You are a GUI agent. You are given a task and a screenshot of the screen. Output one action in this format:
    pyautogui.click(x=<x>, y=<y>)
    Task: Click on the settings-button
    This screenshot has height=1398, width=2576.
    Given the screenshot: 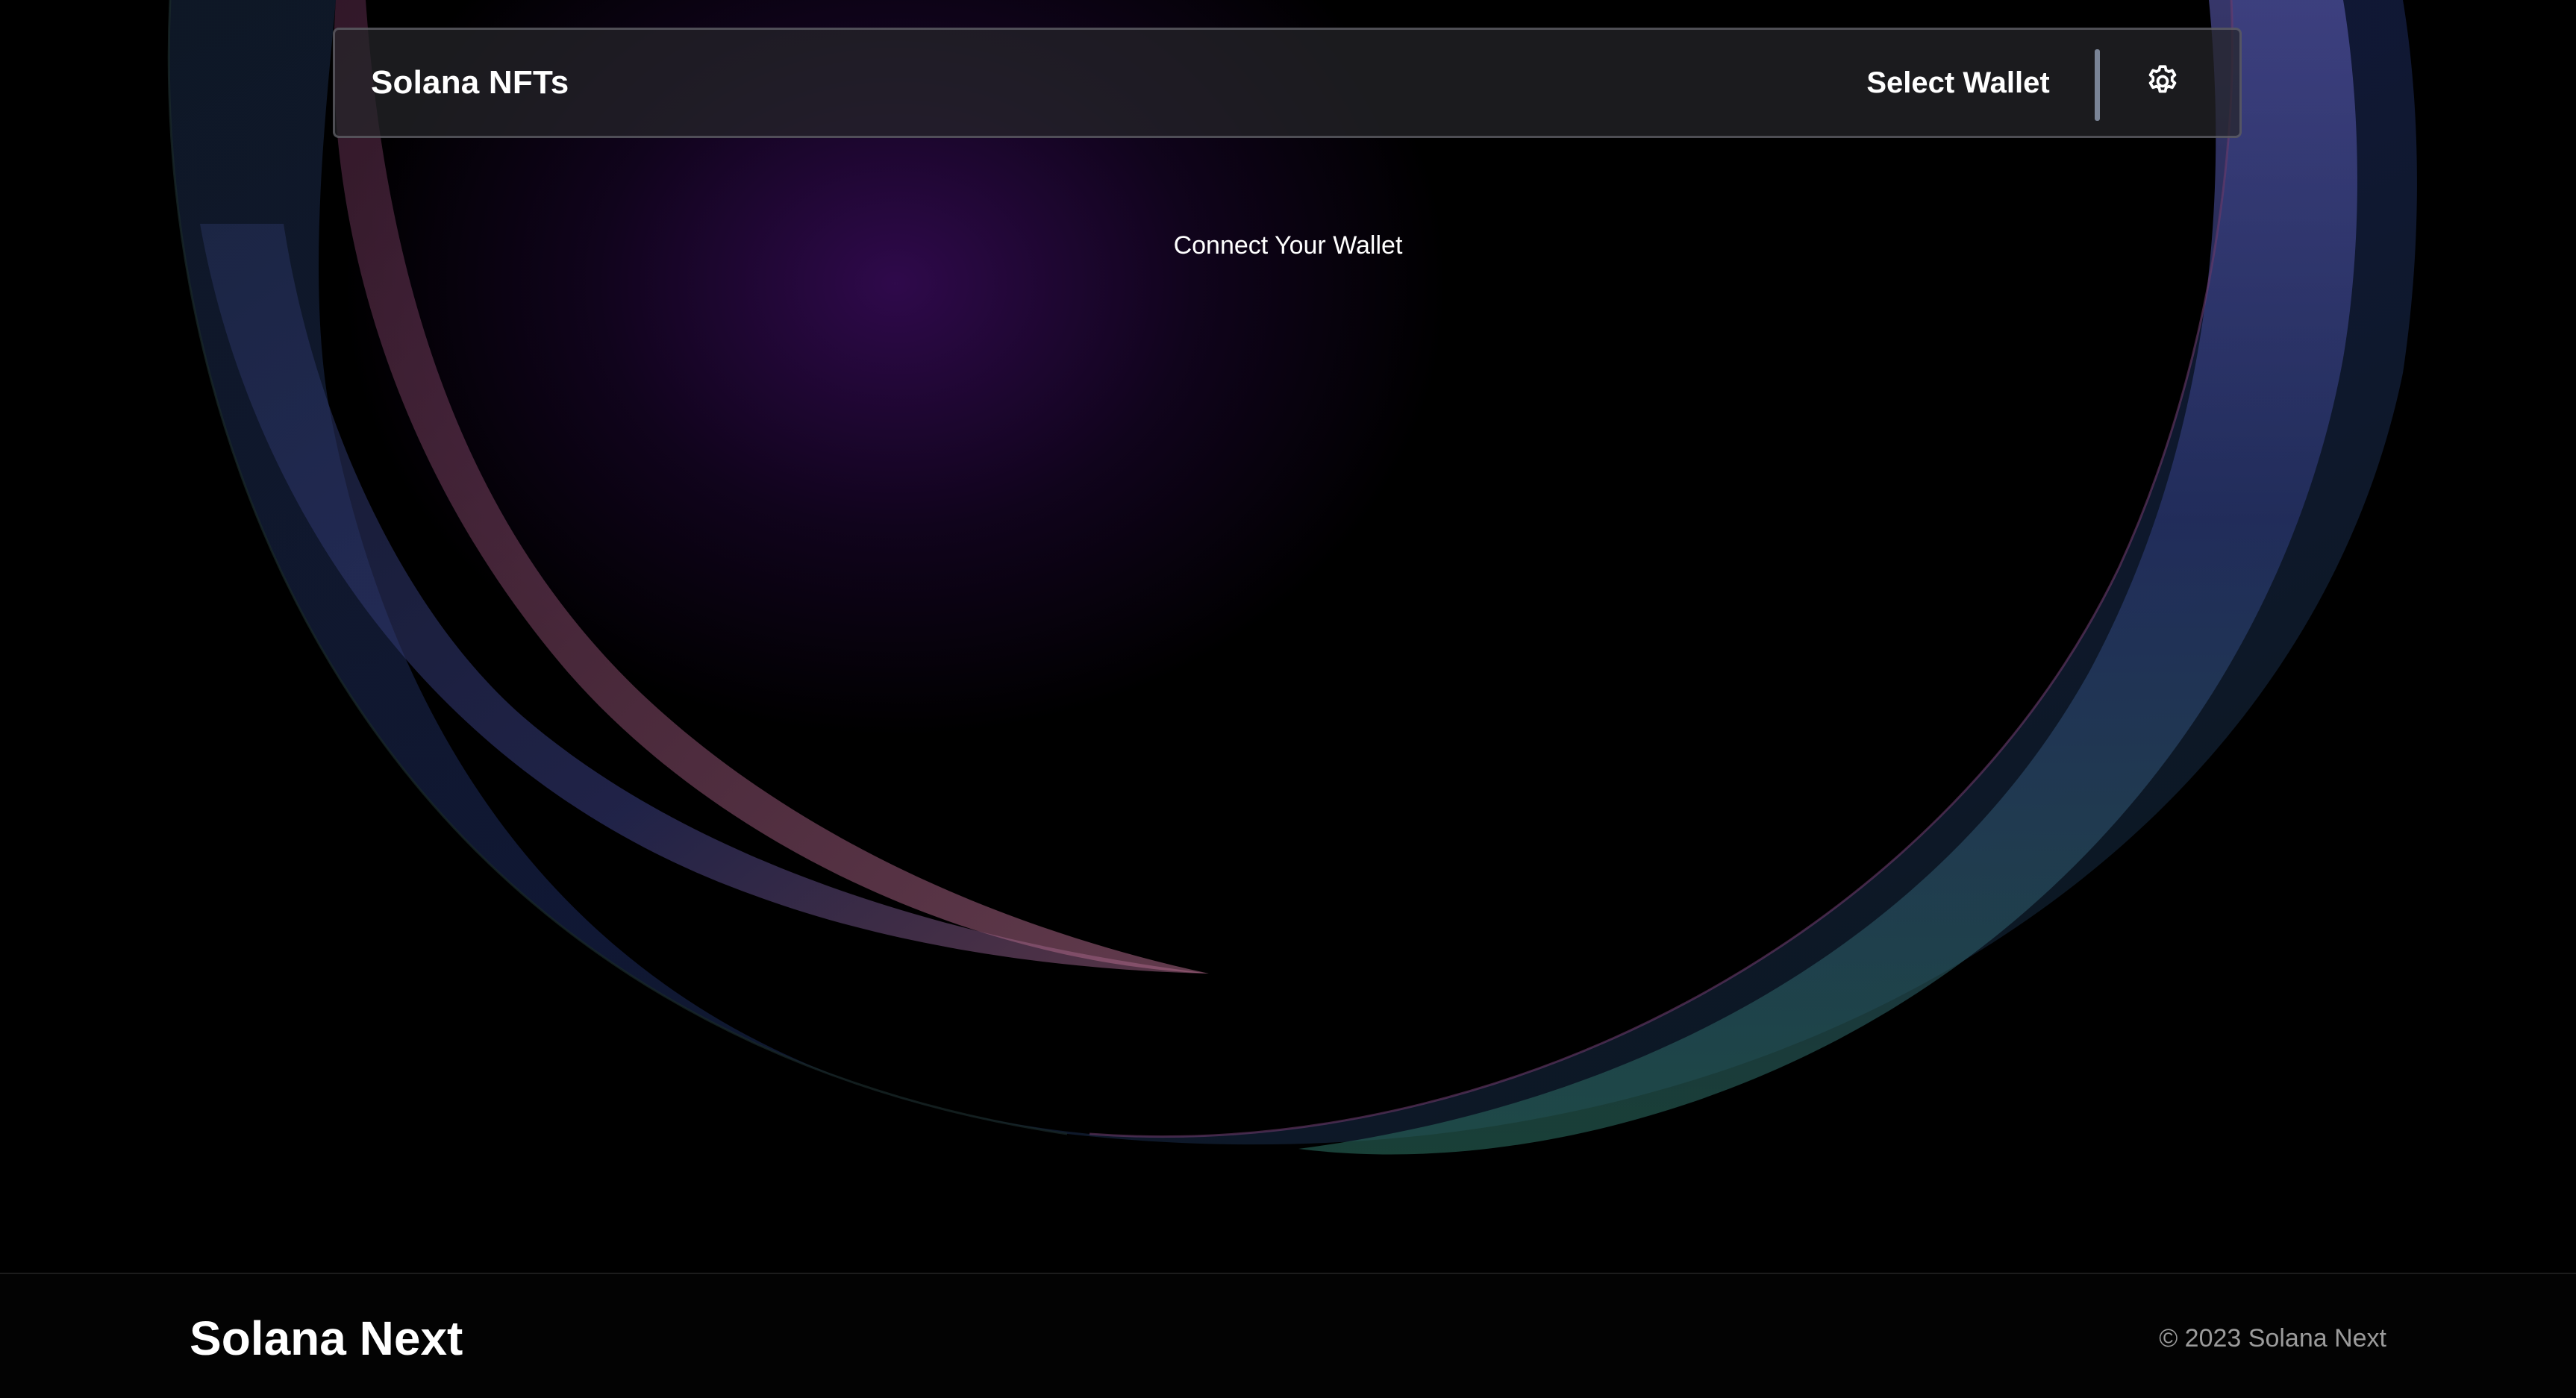 What is the action you would take?
    pyautogui.click(x=2162, y=82)
    